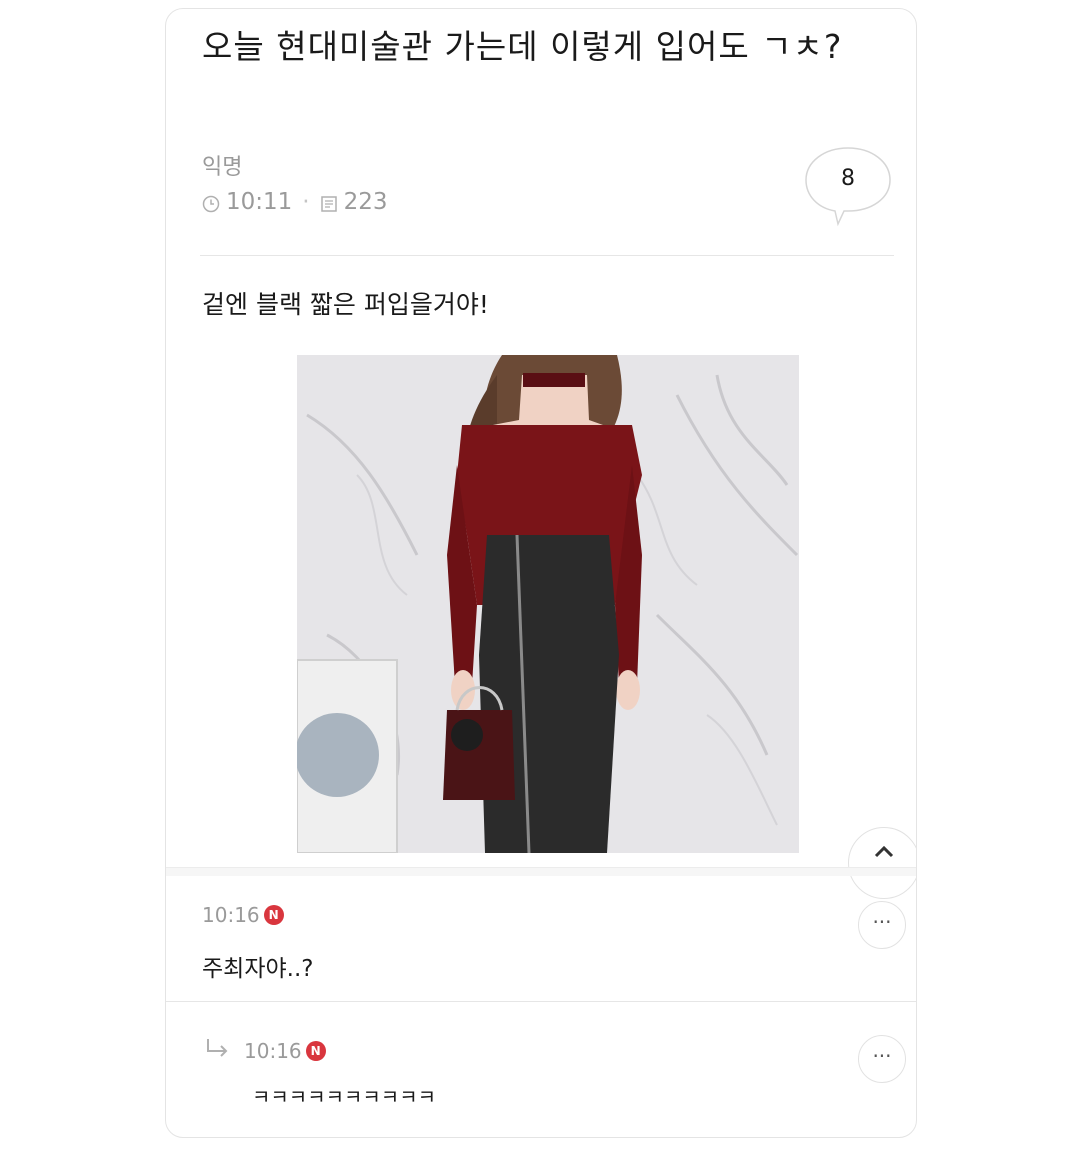 Image resolution: width=1080 pixels, height=1164 pixels. I want to click on post-body: 겉엔 블랙 짧은 퍼입을거야!, so click(345, 304).